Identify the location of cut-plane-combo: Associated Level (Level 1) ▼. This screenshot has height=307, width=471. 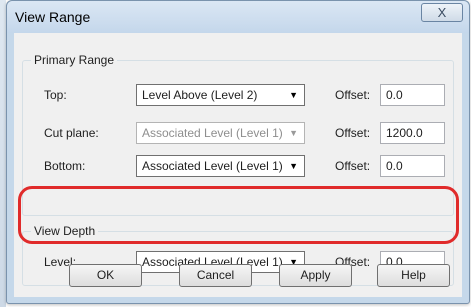
(220, 133).